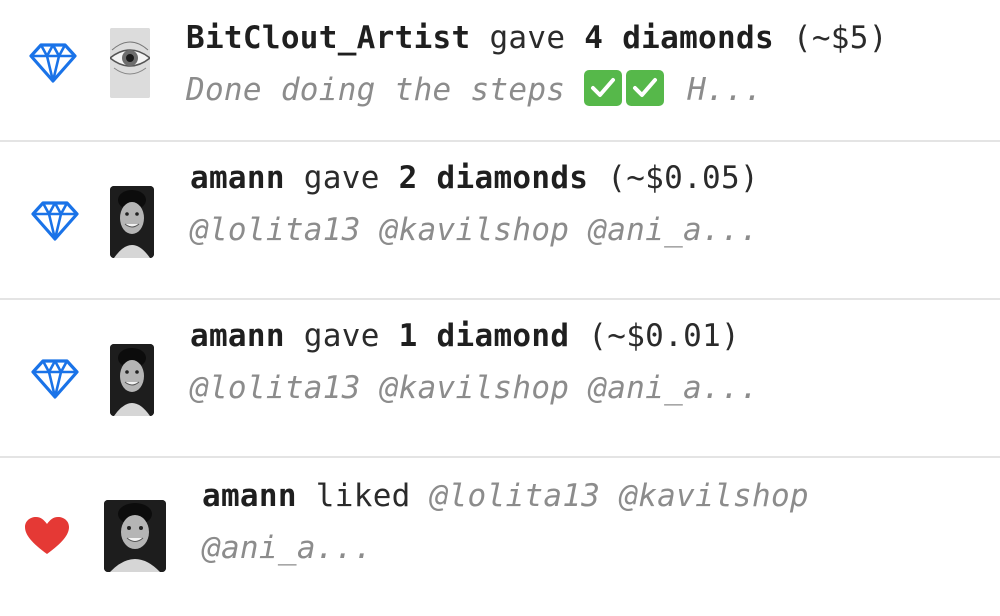 Image resolution: width=1000 pixels, height=616 pixels. I want to click on preview-text: Done doing the steps, so click(376, 90).